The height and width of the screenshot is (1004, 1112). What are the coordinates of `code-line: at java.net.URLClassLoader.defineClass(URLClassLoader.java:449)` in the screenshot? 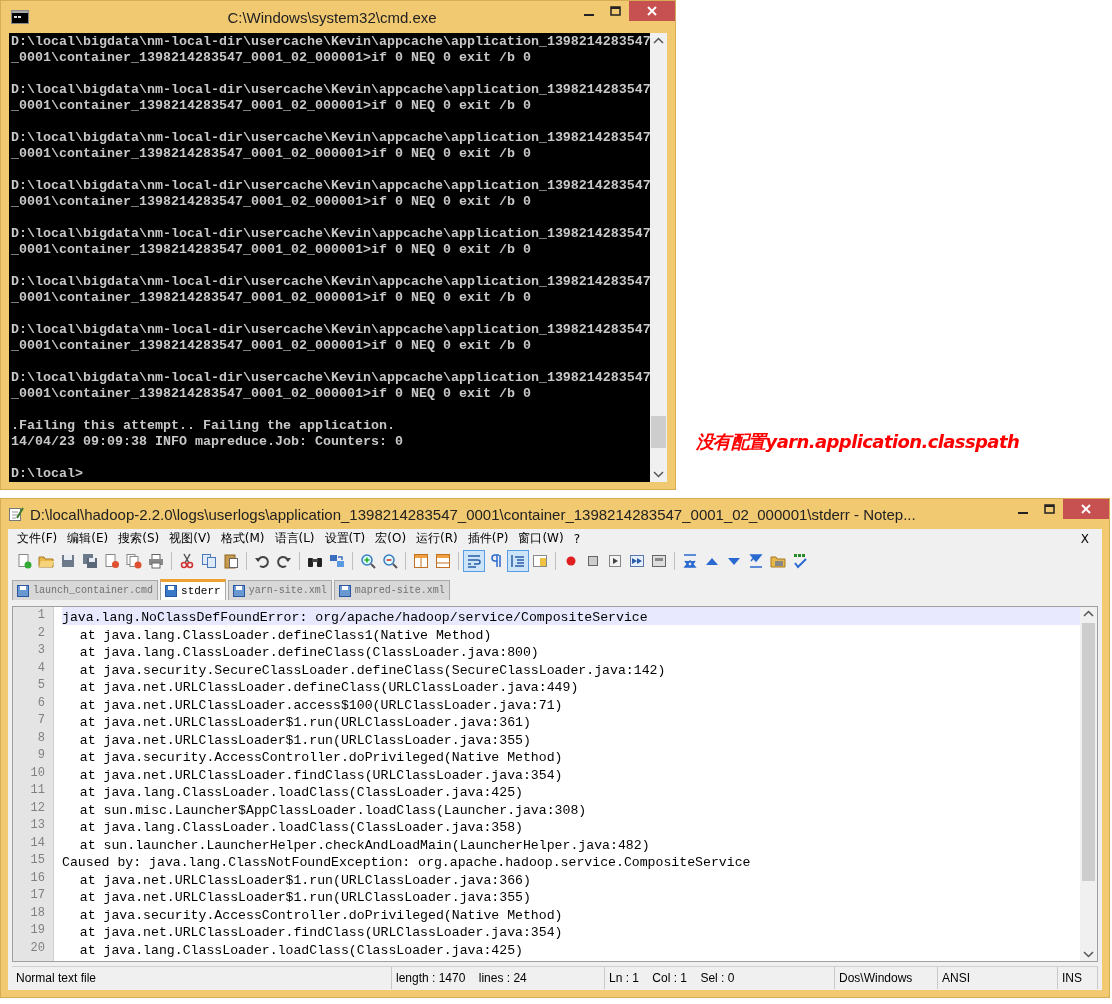 It's located at (328, 687).